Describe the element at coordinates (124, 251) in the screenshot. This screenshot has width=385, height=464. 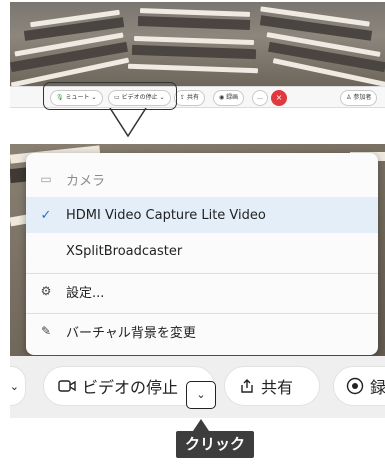
I see `menu-item-label: XSplitBroadcaster` at that location.